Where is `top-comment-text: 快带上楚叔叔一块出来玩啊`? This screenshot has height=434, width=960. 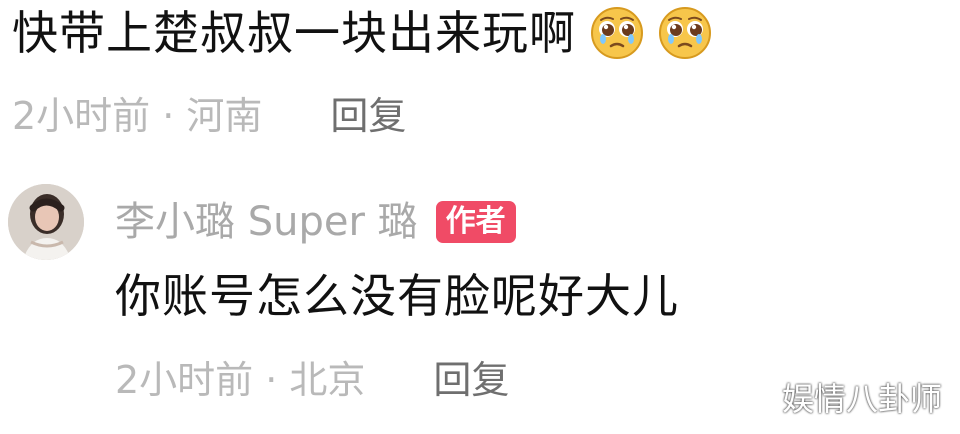
top-comment-text: 快带上楚叔叔一块出来玩啊 is located at coordinates (294, 33).